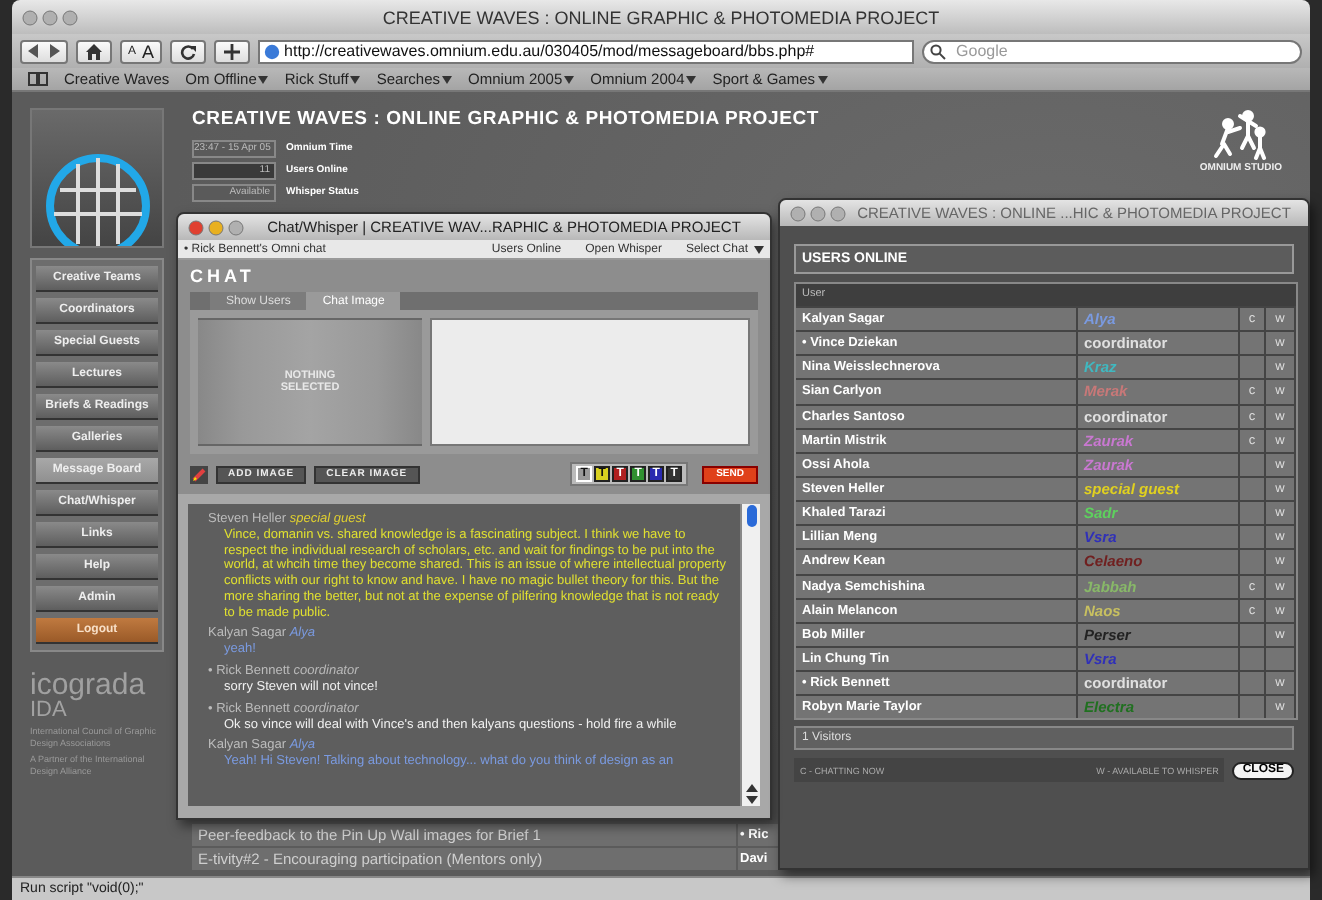 The image size is (1322, 900). What do you see at coordinates (38, 79) in the screenshot?
I see `book-icon` at bounding box center [38, 79].